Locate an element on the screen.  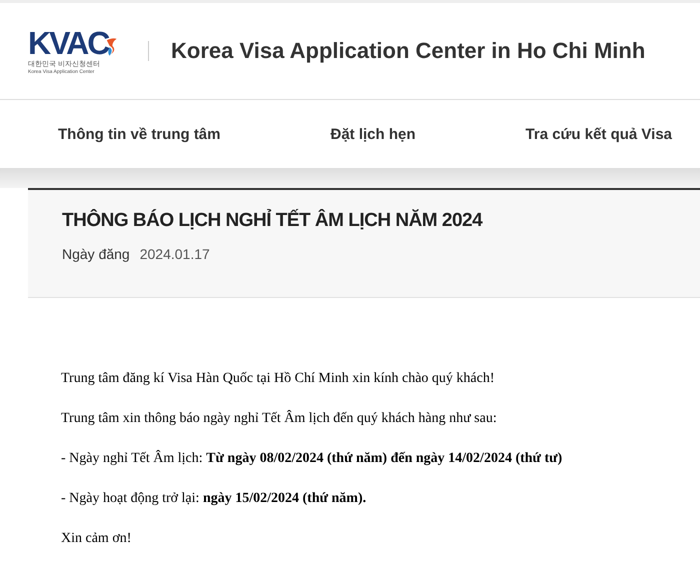
notice-title: THÔNG BÁO LỊCH NGHỈ TẾT ÂM LỊCH NĂM 2024 is located at coordinates (273, 221).